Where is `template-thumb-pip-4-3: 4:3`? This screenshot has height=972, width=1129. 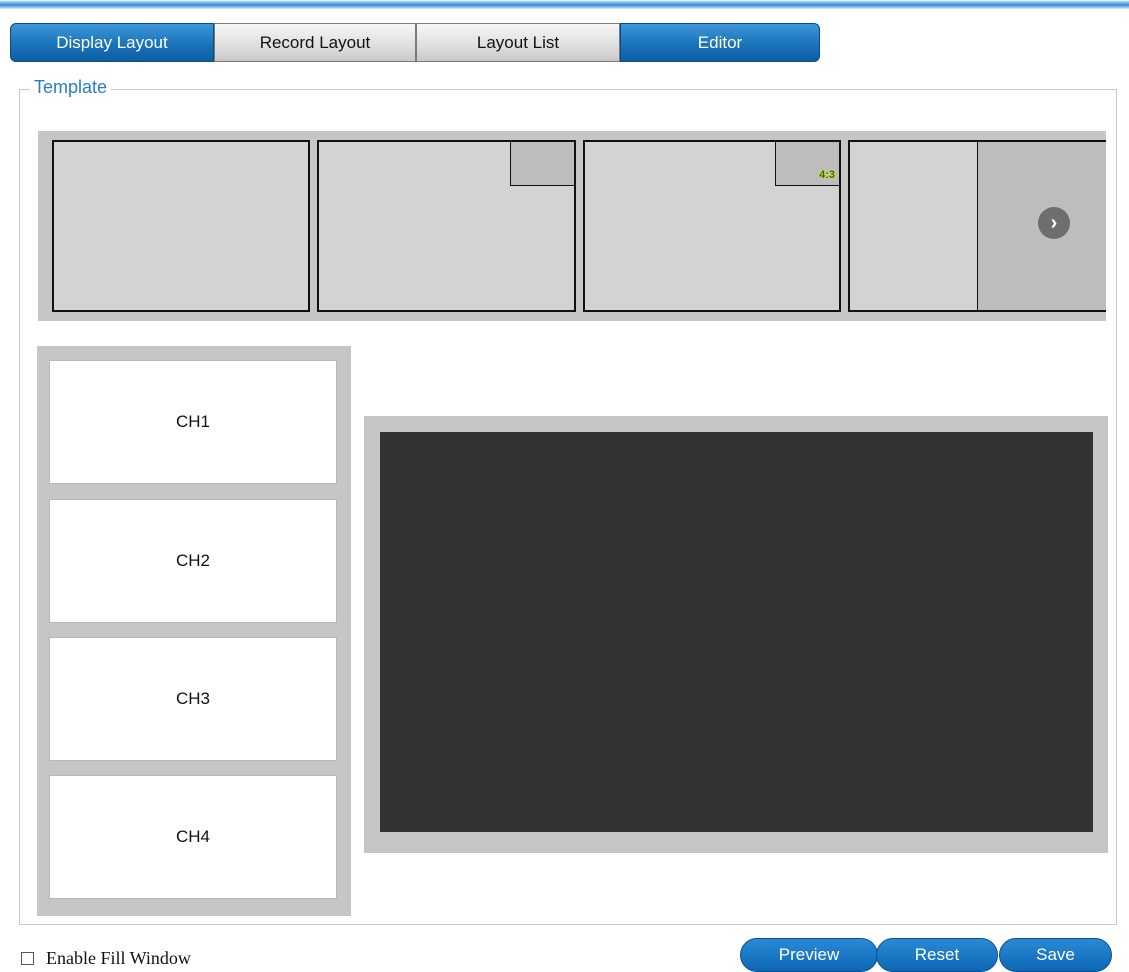
template-thumb-pip-4-3: 4:3 is located at coordinates (712, 226).